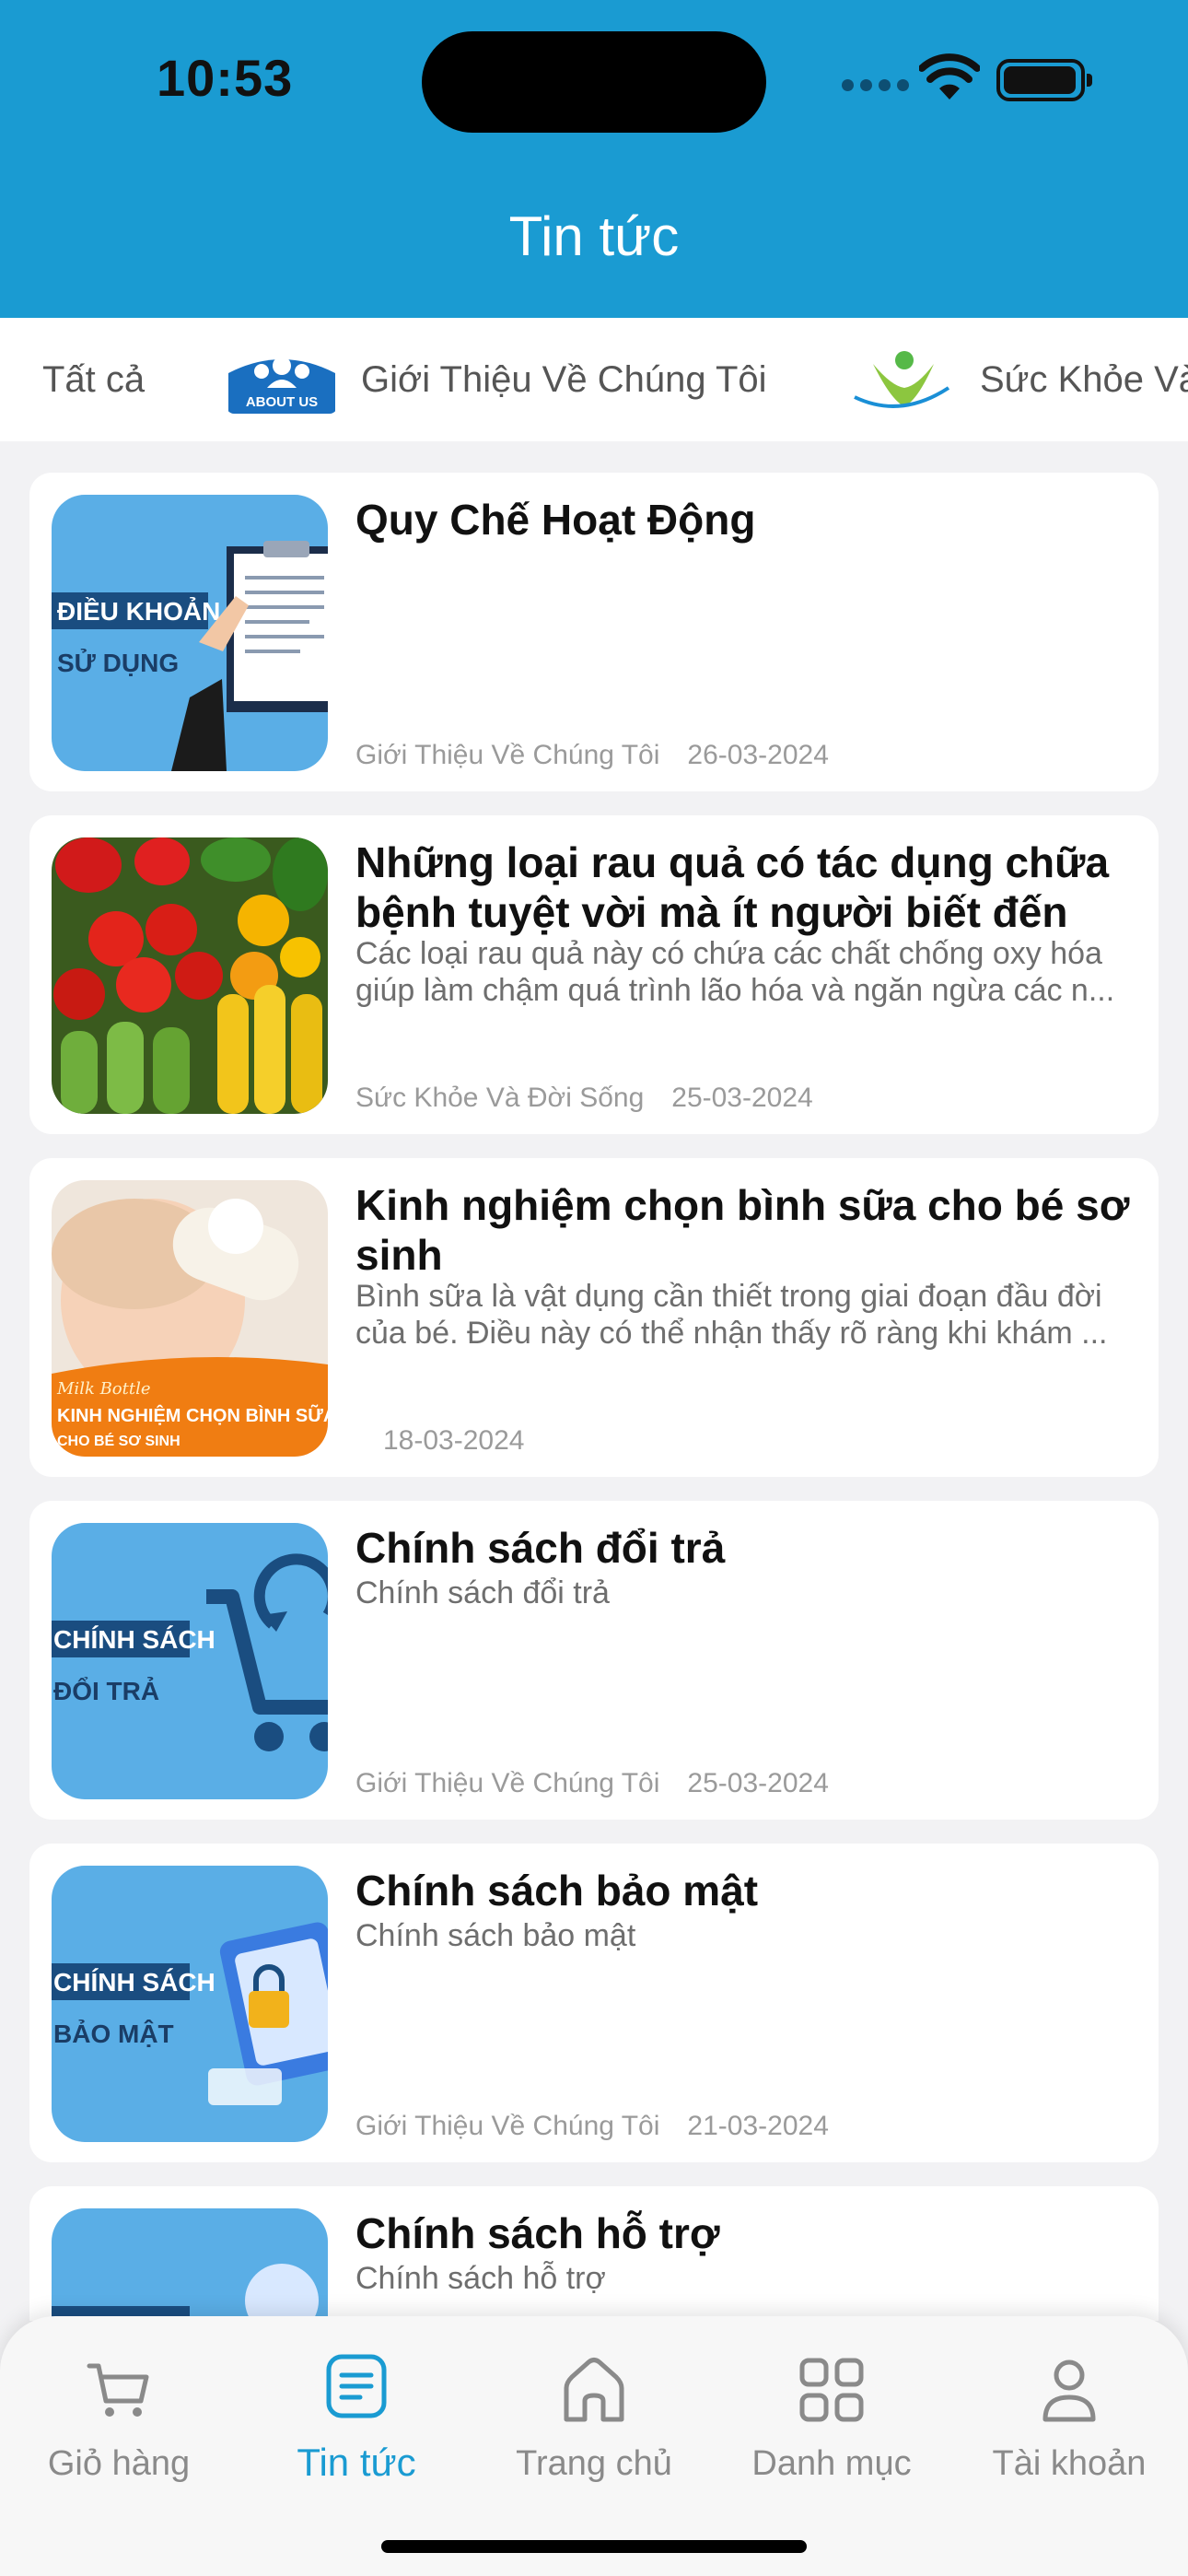  I want to click on health-icon, so click(900, 379).